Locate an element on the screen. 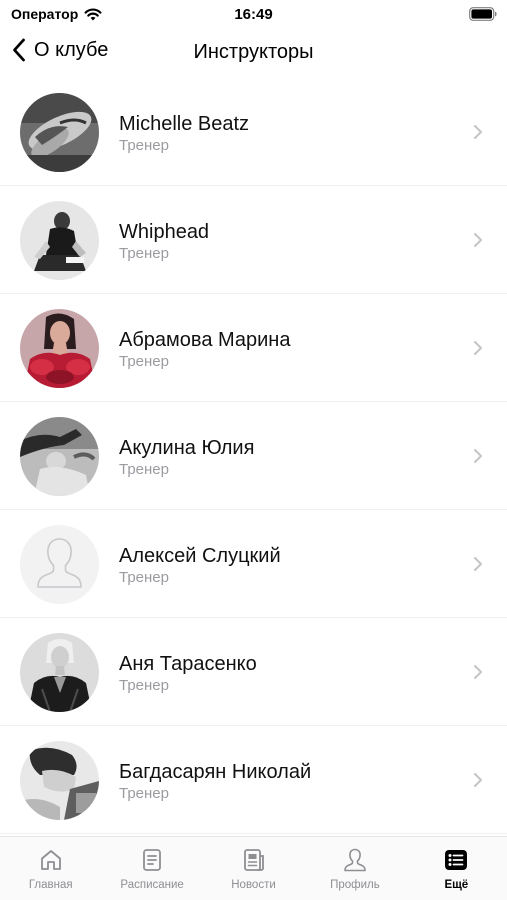 This screenshot has width=507, height=900. instructor-row: Акулина Юлия Тренер is located at coordinates (253, 456).